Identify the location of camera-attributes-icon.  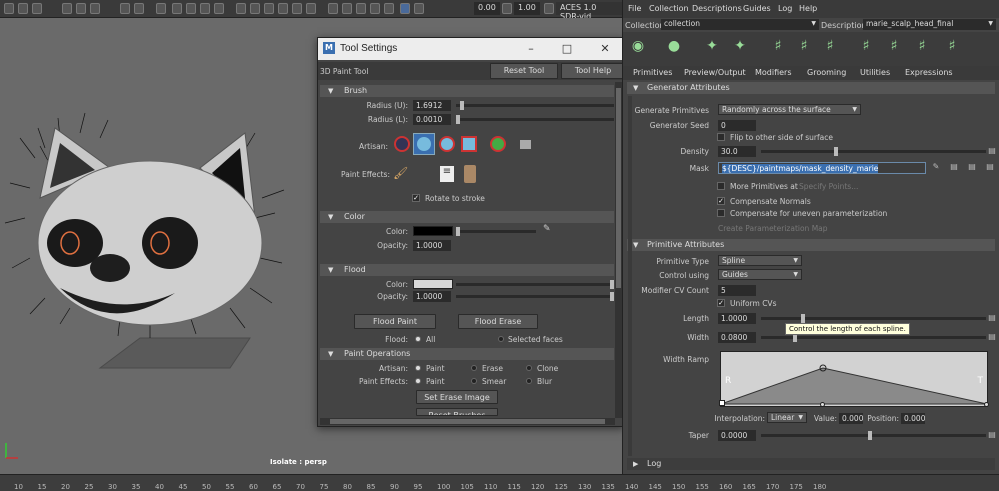
(23, 8).